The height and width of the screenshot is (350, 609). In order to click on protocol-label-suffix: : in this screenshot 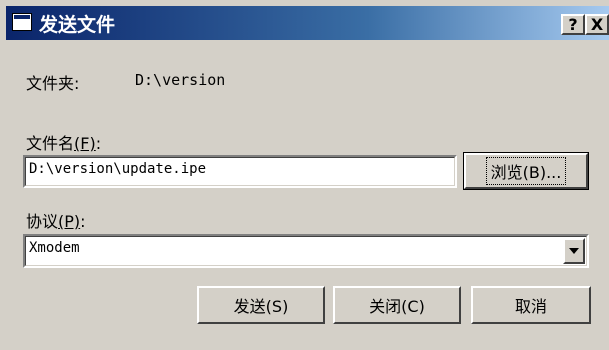, I will do `click(83, 221)`.